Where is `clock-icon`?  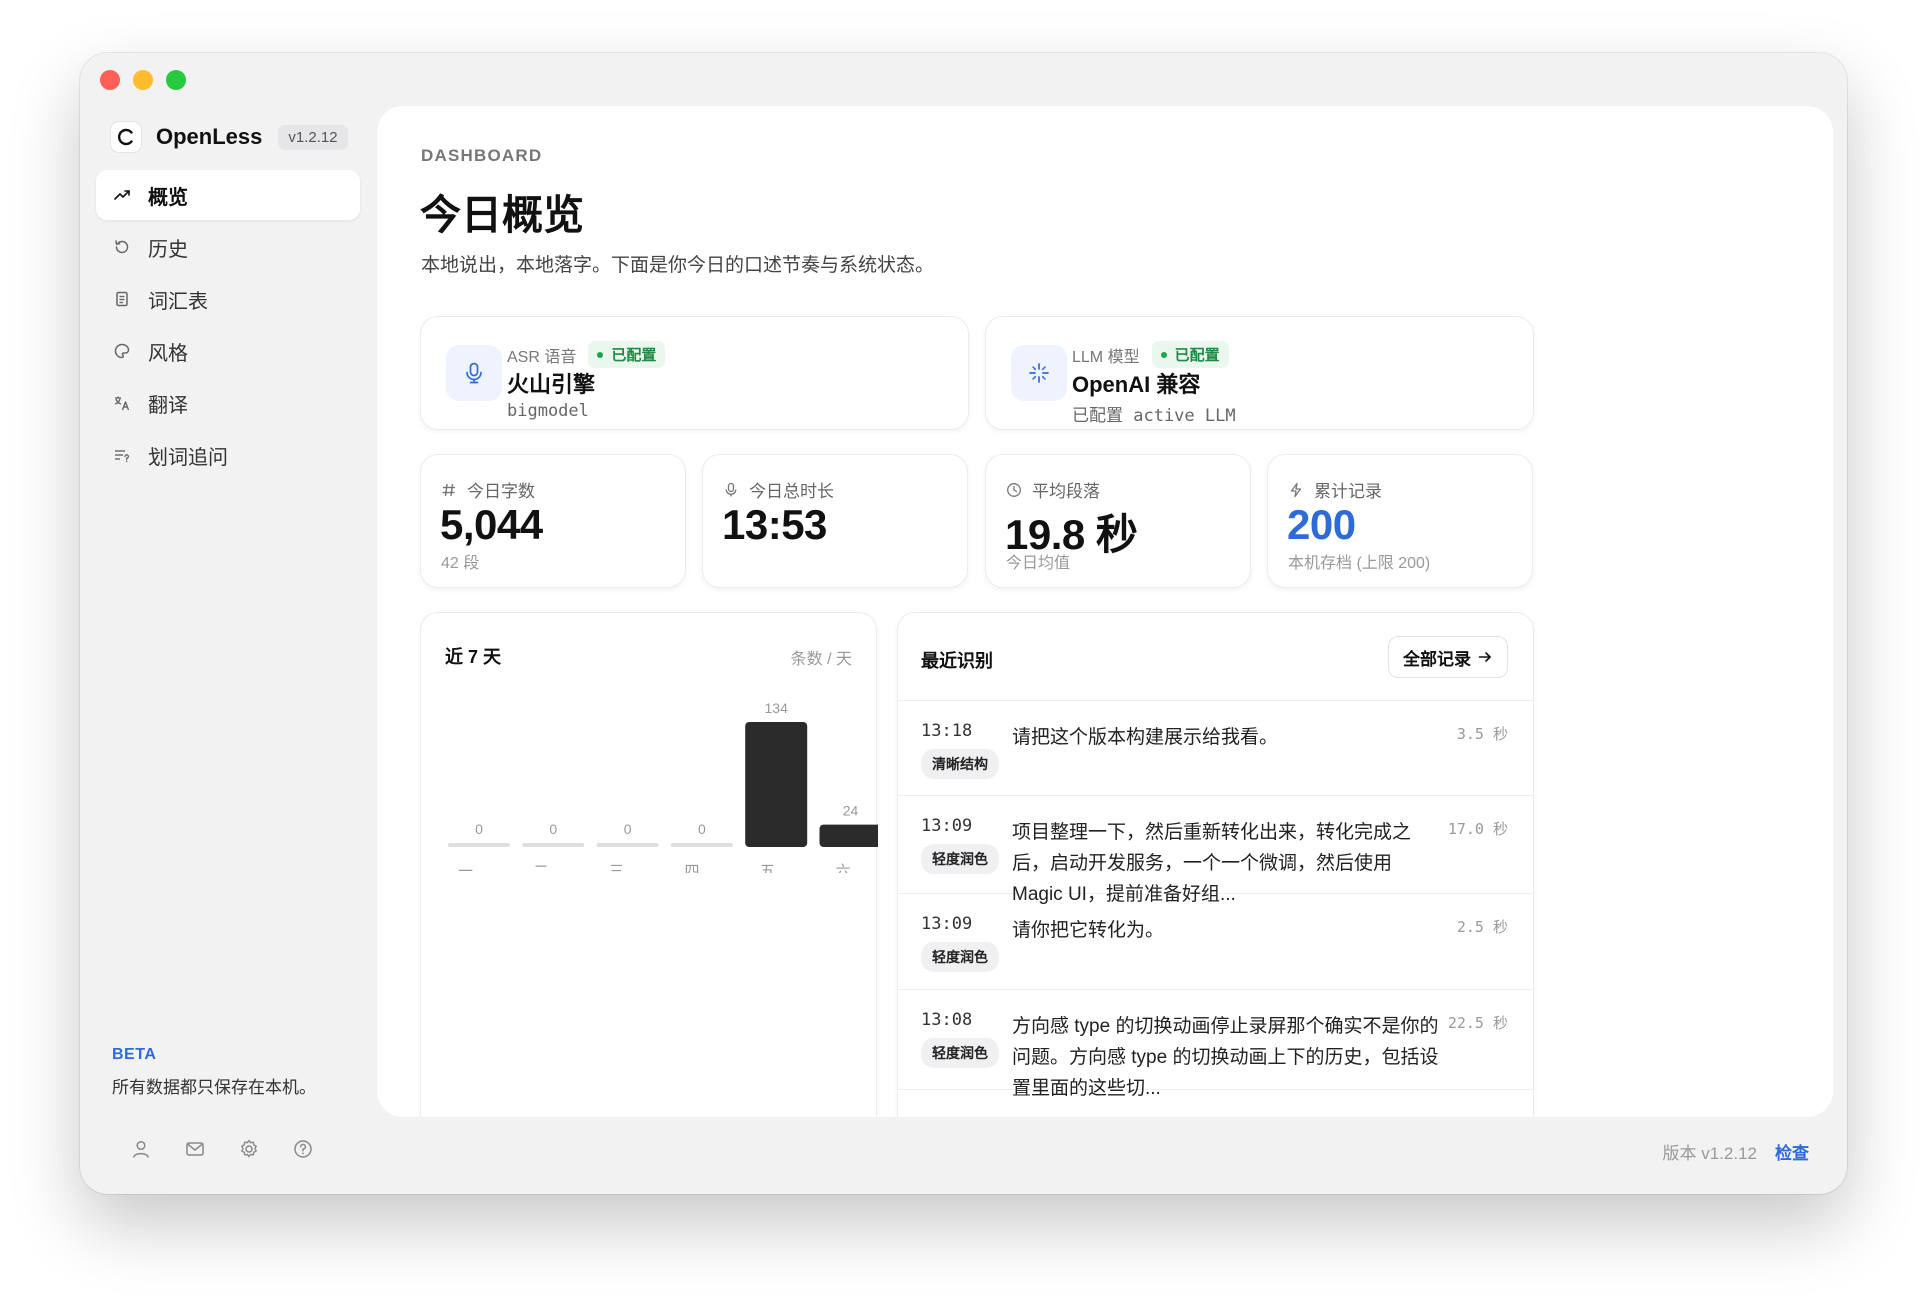
clock-icon is located at coordinates (1014, 490).